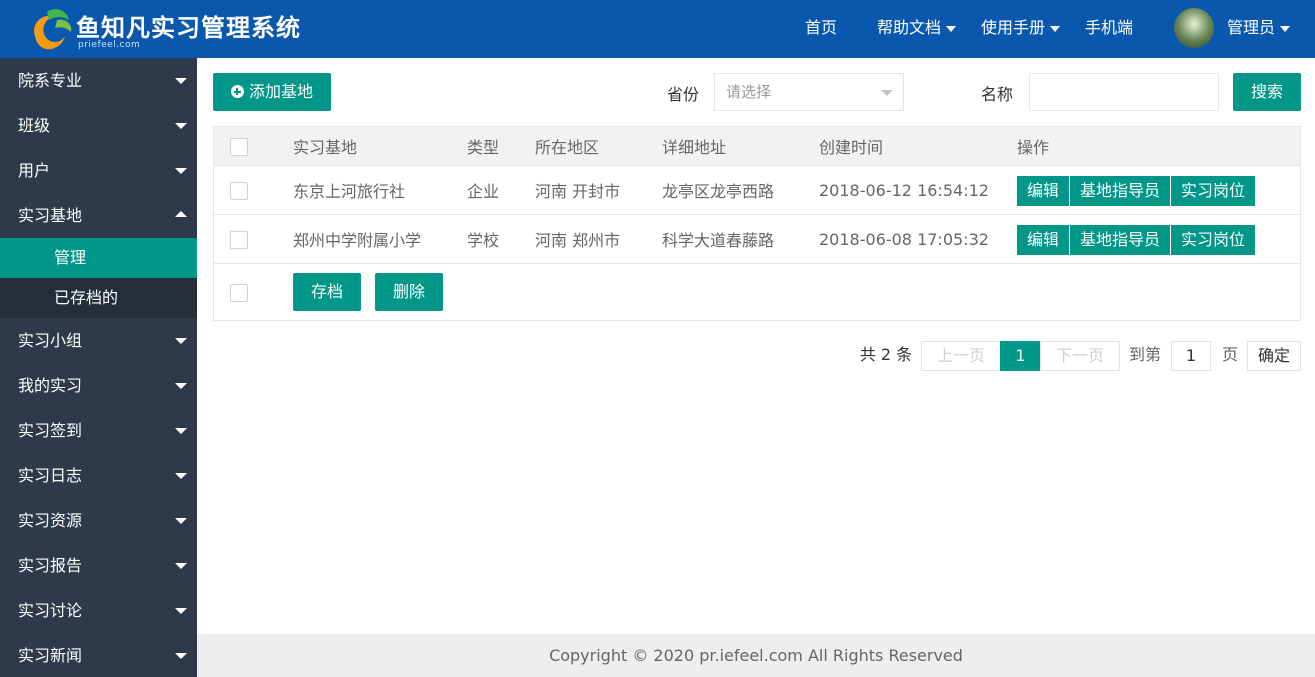  Describe the element at coordinates (325, 147) in the screenshot. I see `column-header-base: 实习基地` at that location.